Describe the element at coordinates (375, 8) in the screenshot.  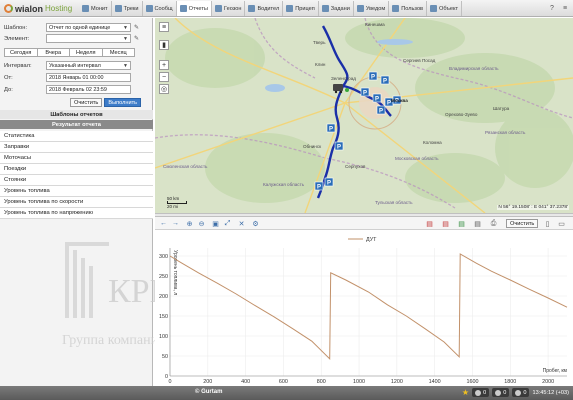
I see `nav-tab-label: Уведом` at that location.